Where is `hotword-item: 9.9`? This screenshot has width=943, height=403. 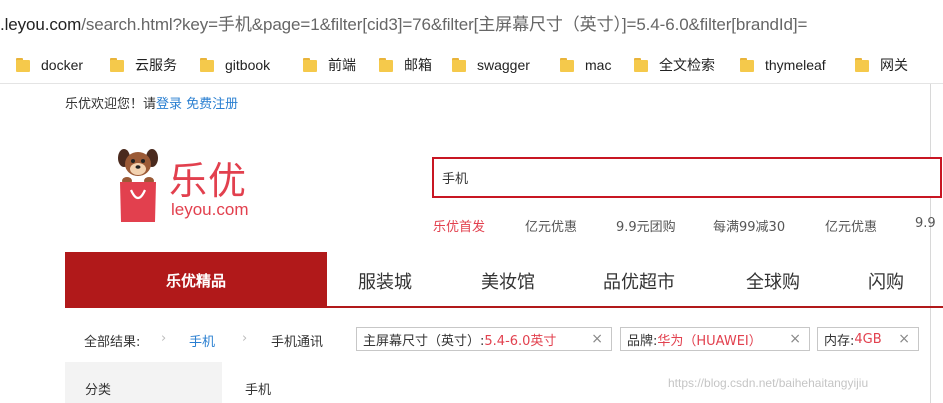
hotword-item: 9.9 is located at coordinates (925, 223).